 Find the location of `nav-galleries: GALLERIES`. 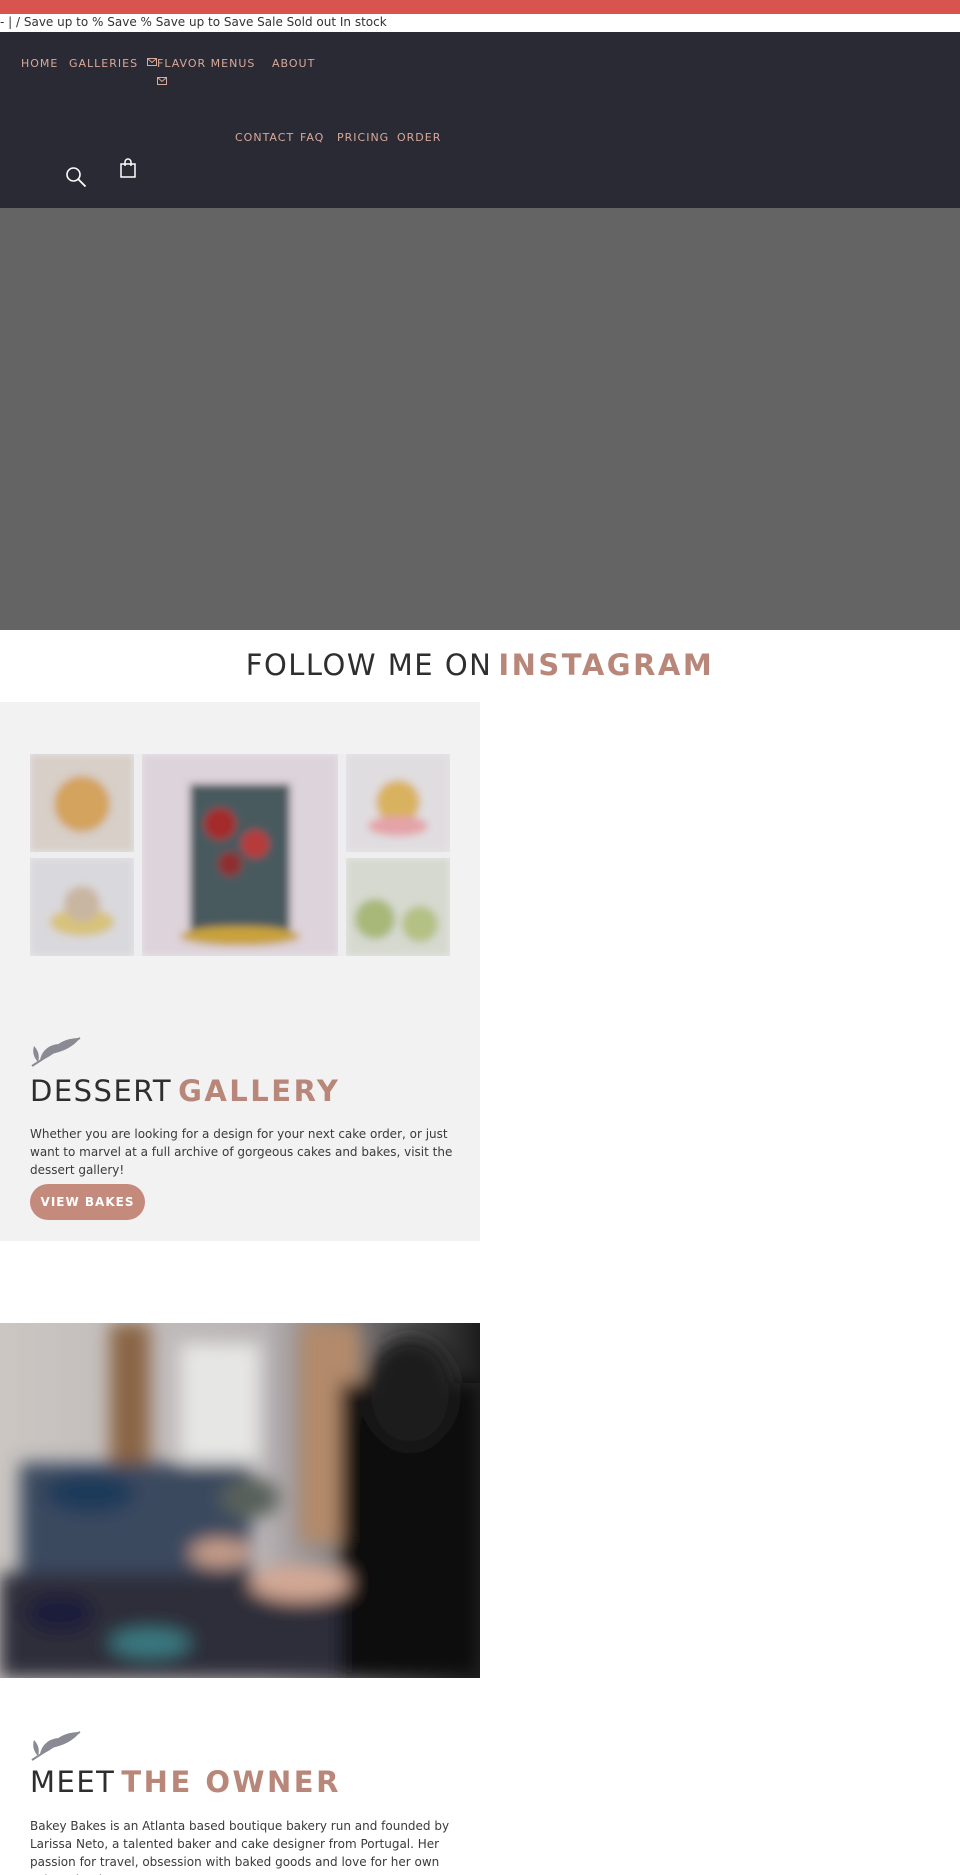

nav-galleries: GALLERIES is located at coordinates (113, 63).